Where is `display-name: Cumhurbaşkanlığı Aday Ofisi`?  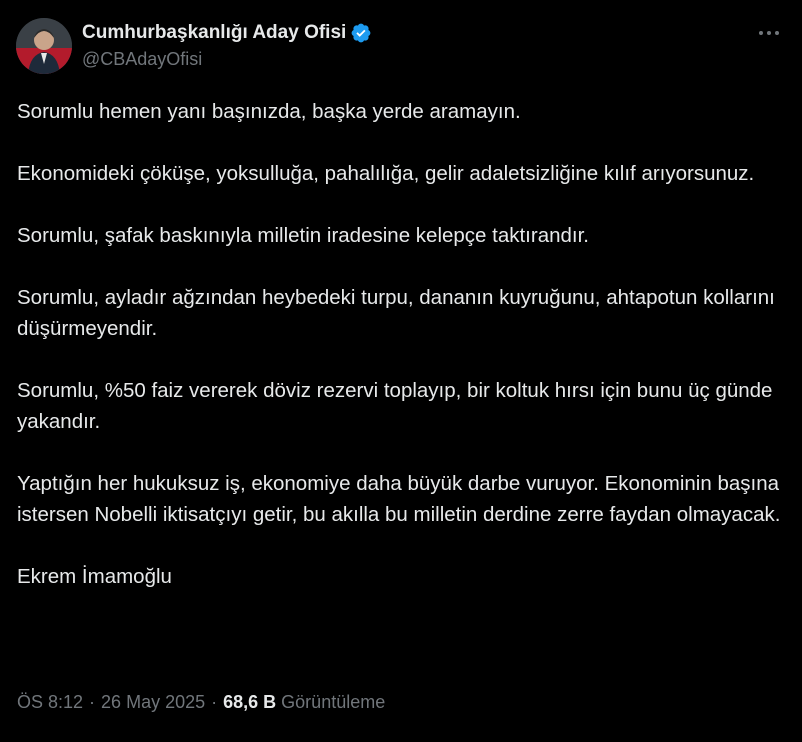
display-name: Cumhurbaşkanlığı Aday Ofisi is located at coordinates (214, 33).